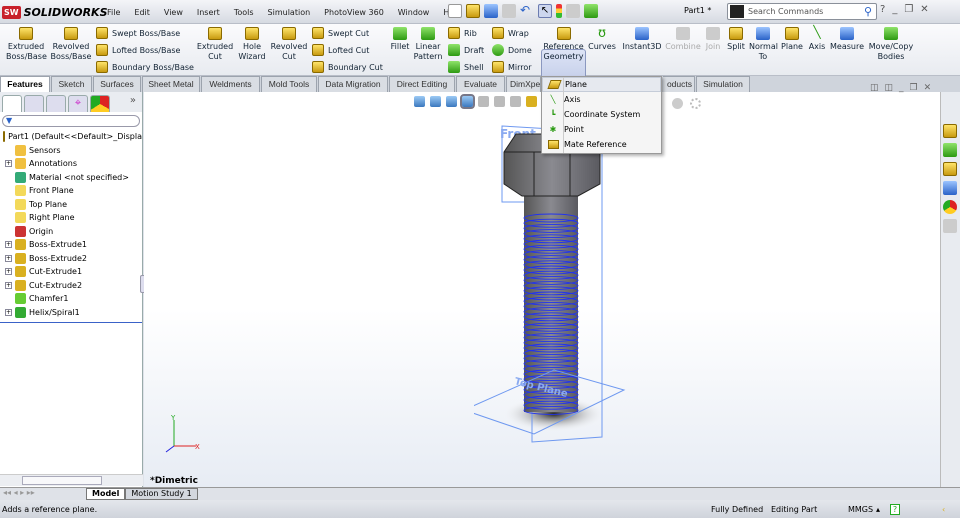 This screenshot has width=960, height=518. Describe the element at coordinates (679, 84) in the screenshot. I see `tab-sw-products: oducts` at that location.